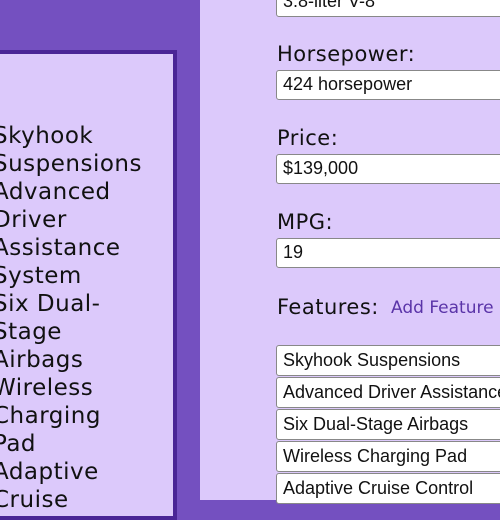 This screenshot has height=520, width=500. I want to click on feature-item: Six Dual-Stage Airbags, so click(388, 424).